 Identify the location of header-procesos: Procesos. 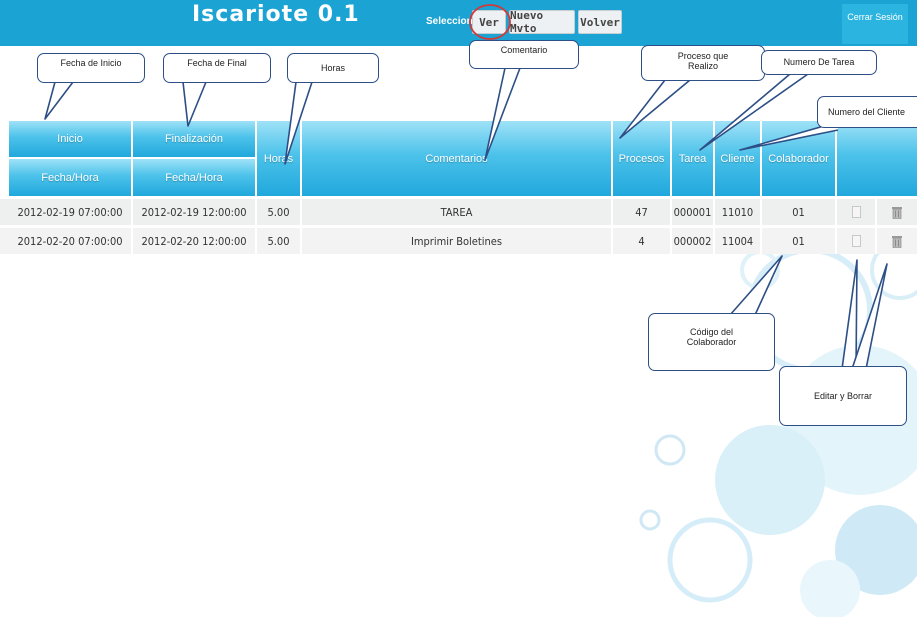
(642, 158).